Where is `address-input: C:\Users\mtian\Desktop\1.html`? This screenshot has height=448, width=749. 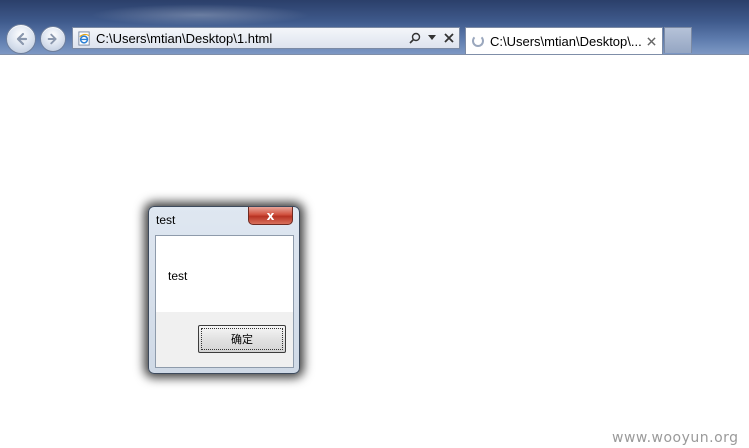 address-input: C:\Users\mtian\Desktop\1.html is located at coordinates (252, 38).